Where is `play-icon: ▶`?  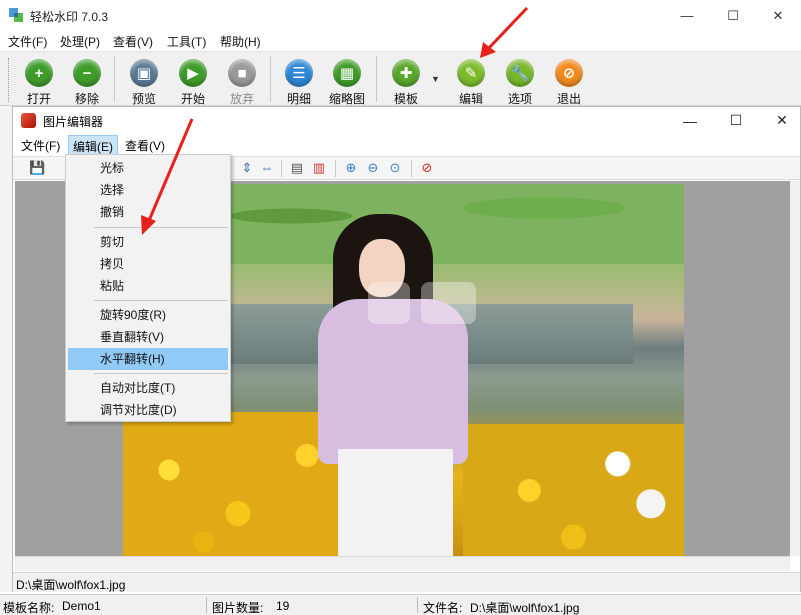
play-icon: ▶ is located at coordinates (193, 73).